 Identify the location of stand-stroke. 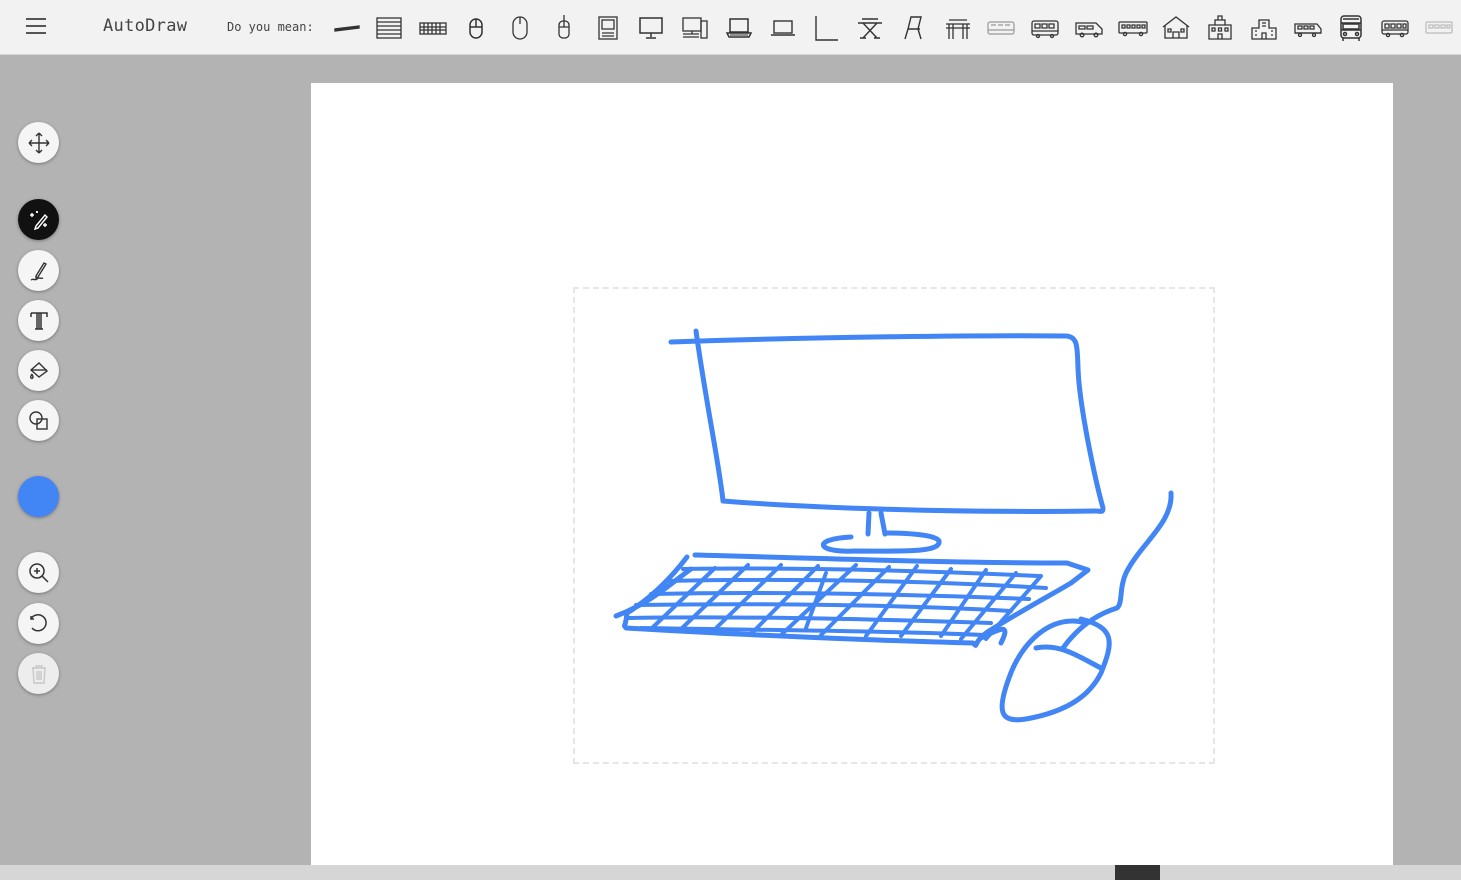
(876, 523).